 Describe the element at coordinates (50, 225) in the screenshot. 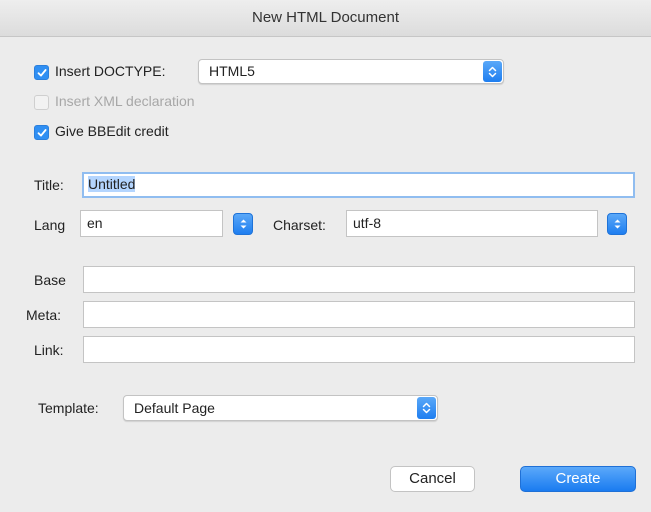

I see `lang-label: Lang` at that location.